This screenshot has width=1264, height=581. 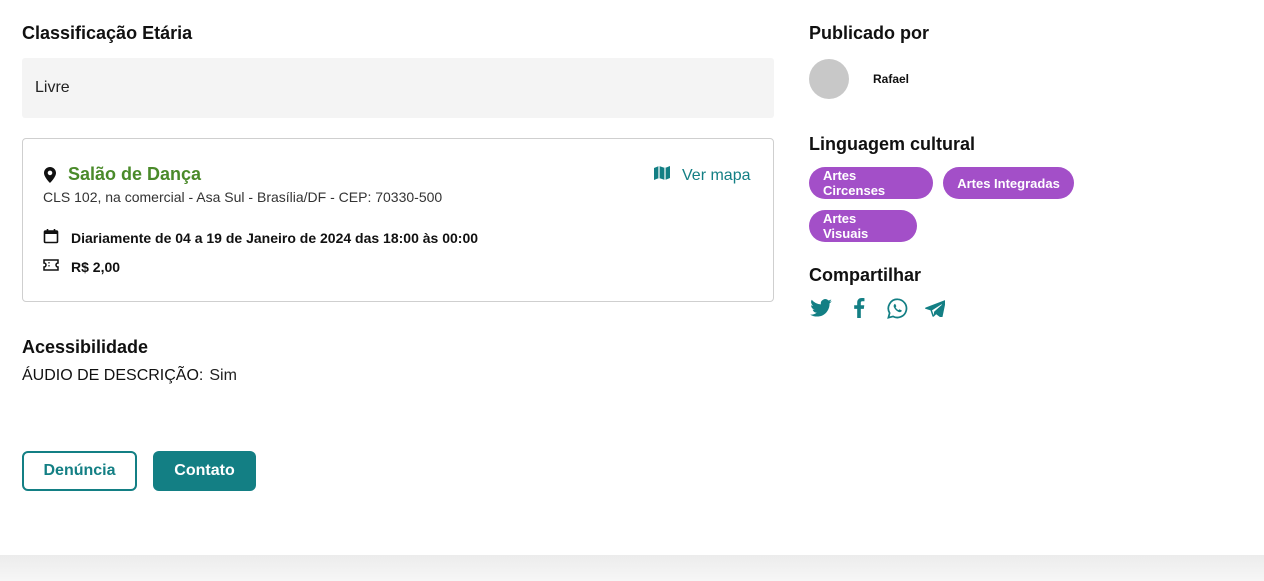 What do you see at coordinates (869, 33) in the screenshot?
I see `published-by-title: Publicado por` at bounding box center [869, 33].